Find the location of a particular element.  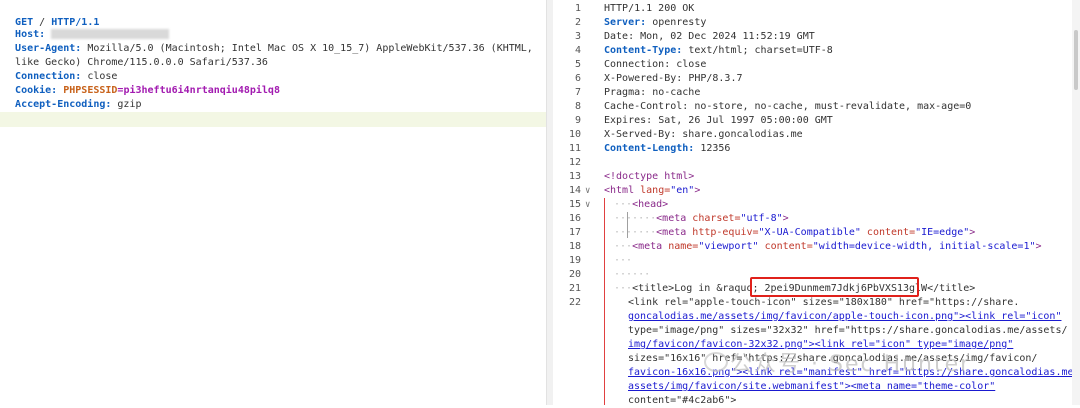

line-number: 4 is located at coordinates (577, 50).